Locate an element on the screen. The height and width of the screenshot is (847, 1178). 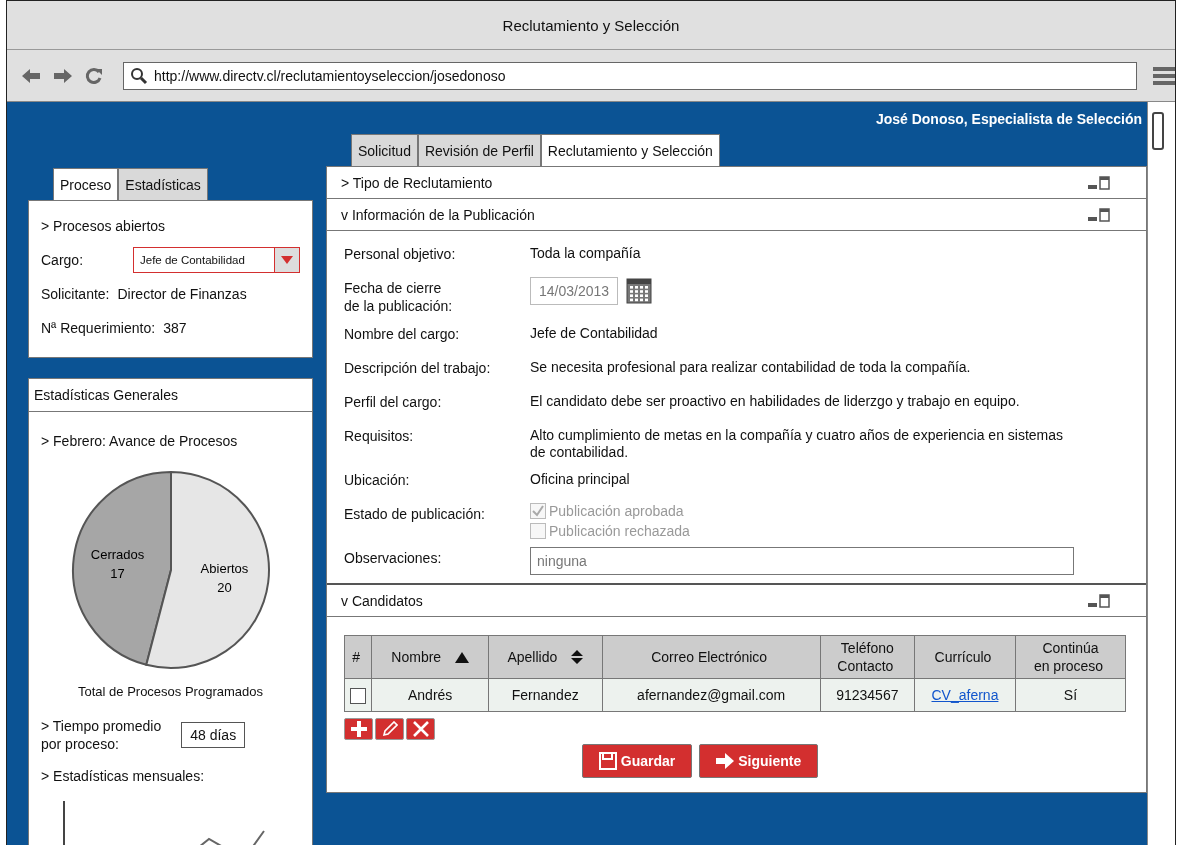
caret-icon is located at coordinates (287, 260).